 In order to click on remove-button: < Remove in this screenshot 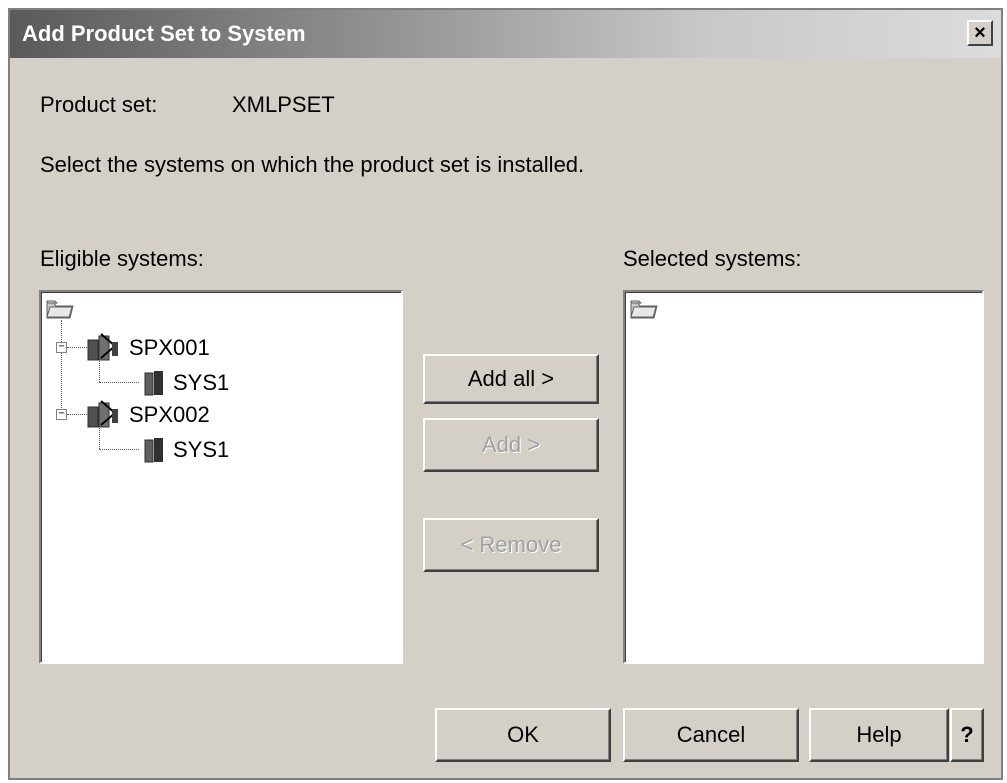, I will do `click(511, 545)`.